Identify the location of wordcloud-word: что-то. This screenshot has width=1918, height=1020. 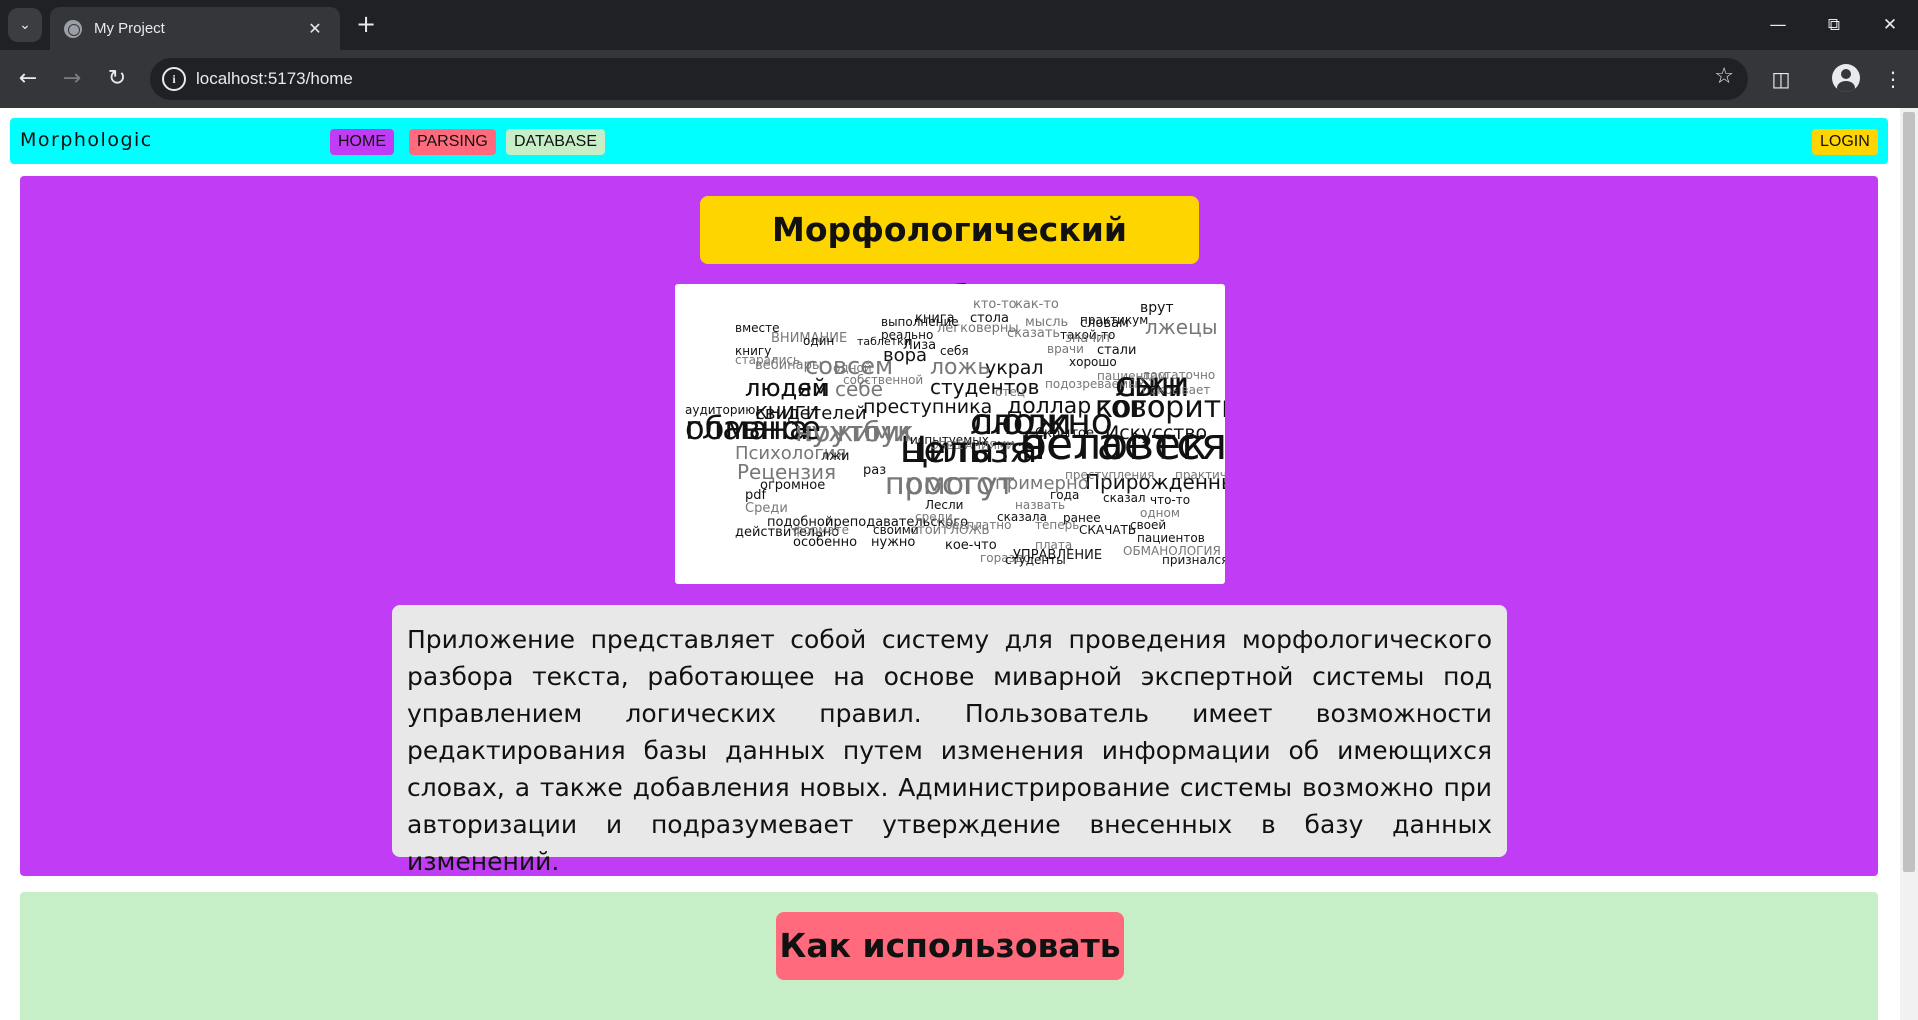
(1170, 500).